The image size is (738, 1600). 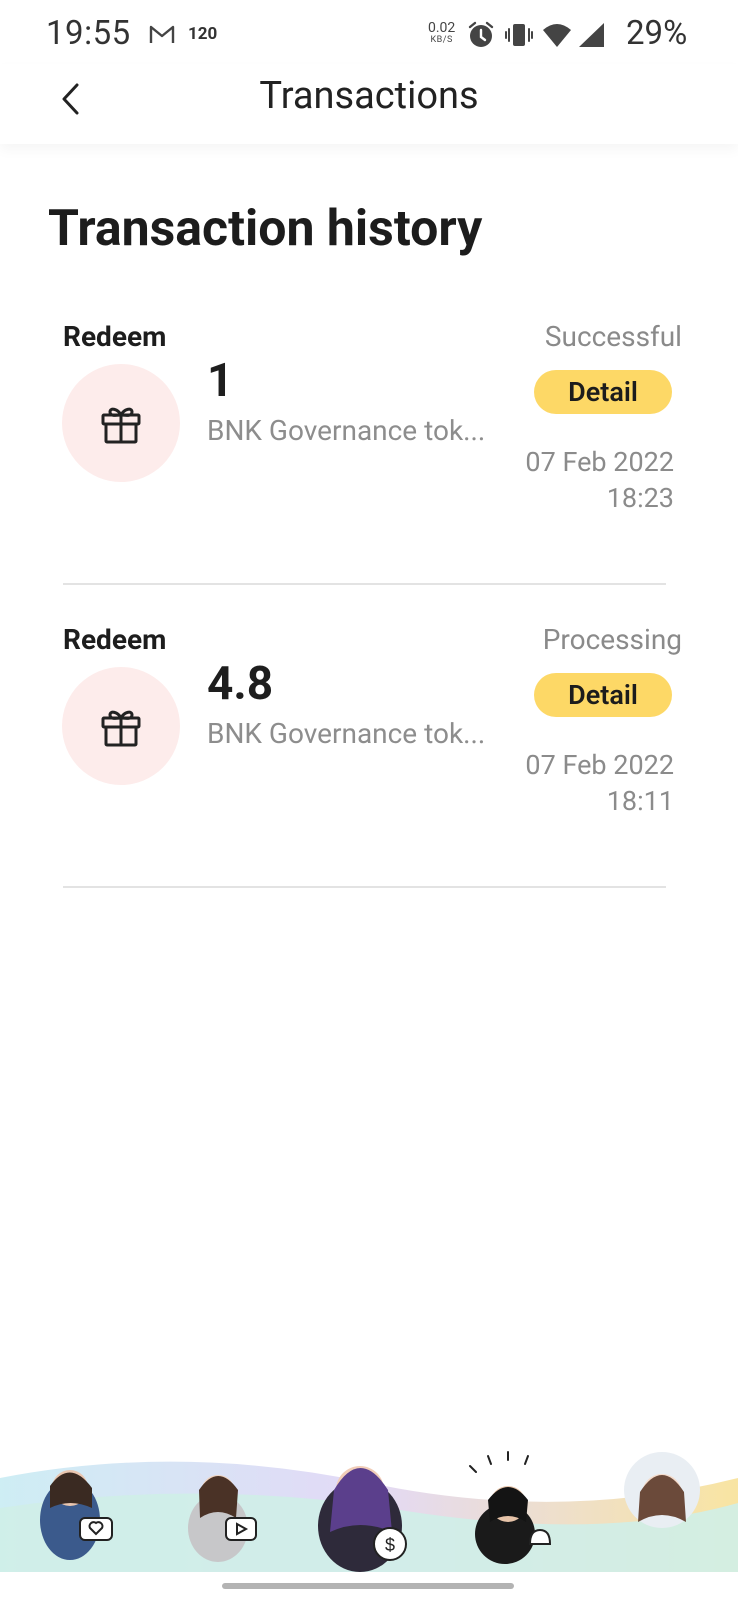 I want to click on transaction-amount: 4.8, so click(x=240, y=684).